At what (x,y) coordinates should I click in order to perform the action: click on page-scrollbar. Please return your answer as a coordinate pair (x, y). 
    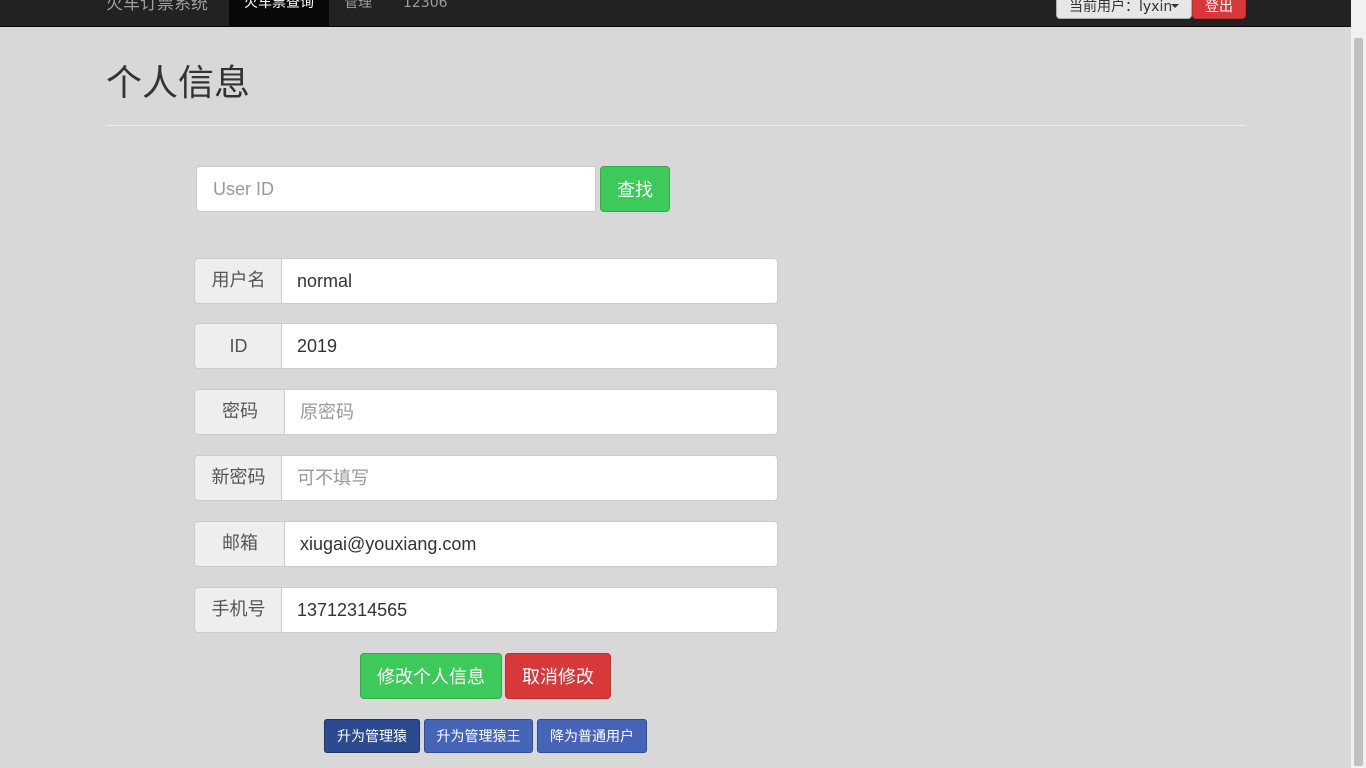
    Looking at the image, I should click on (1358, 384).